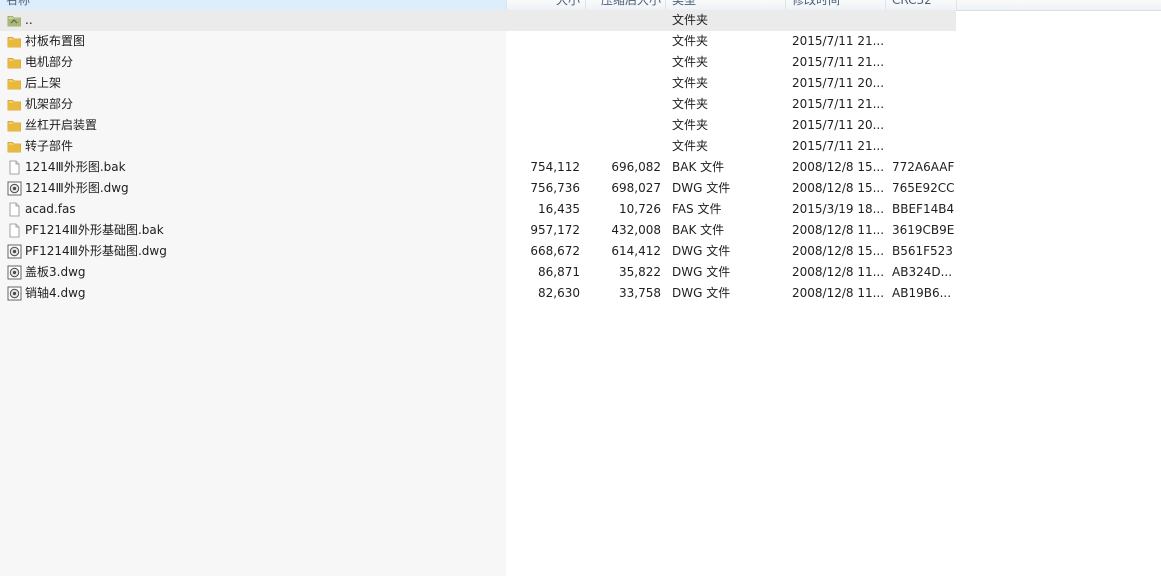 This screenshot has width=1161, height=576. I want to click on file-name: 转子部件, so click(49, 146).